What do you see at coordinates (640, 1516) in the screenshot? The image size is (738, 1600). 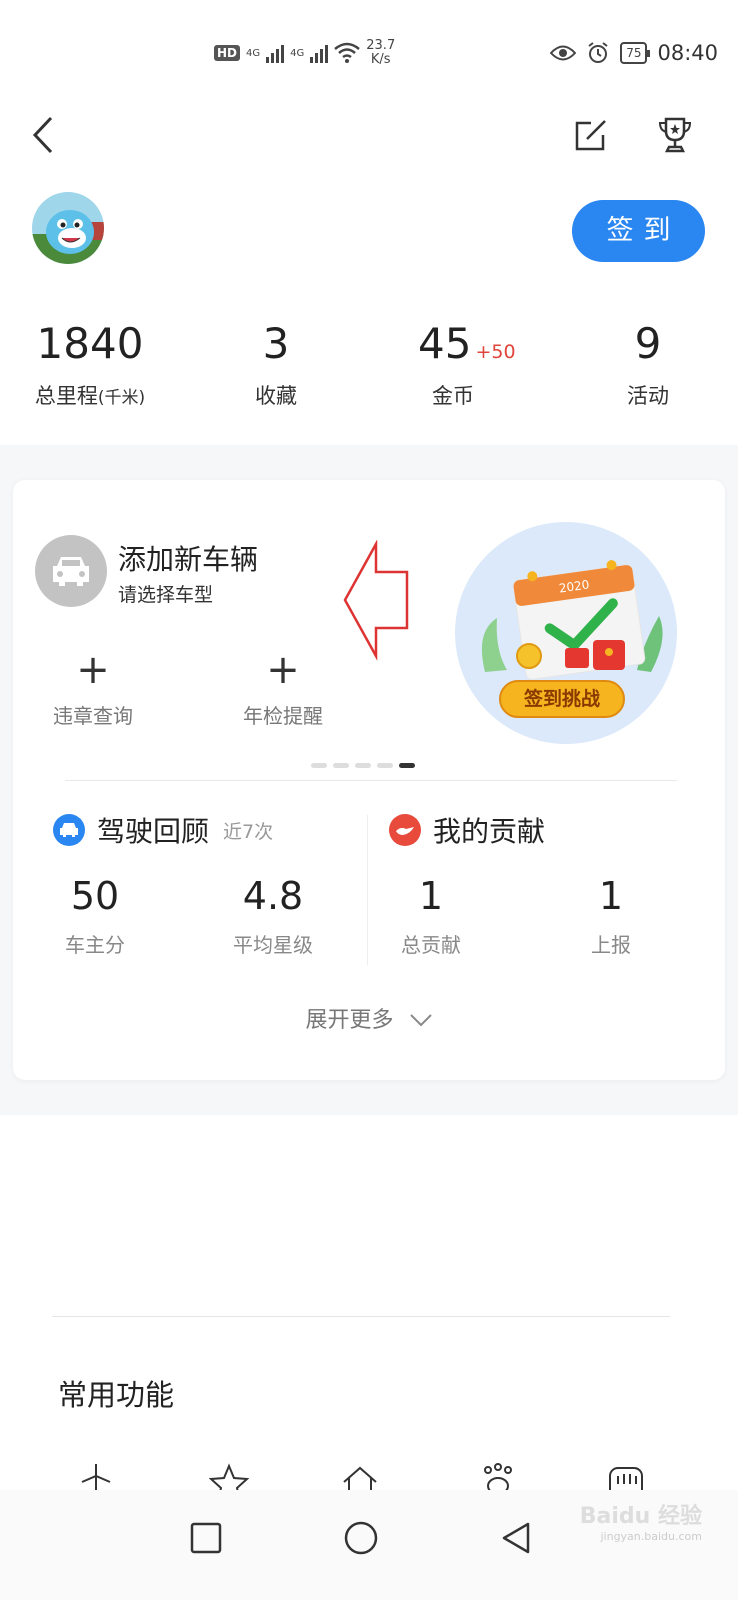 I see `watermark-brand: Baidu 经验` at bounding box center [640, 1516].